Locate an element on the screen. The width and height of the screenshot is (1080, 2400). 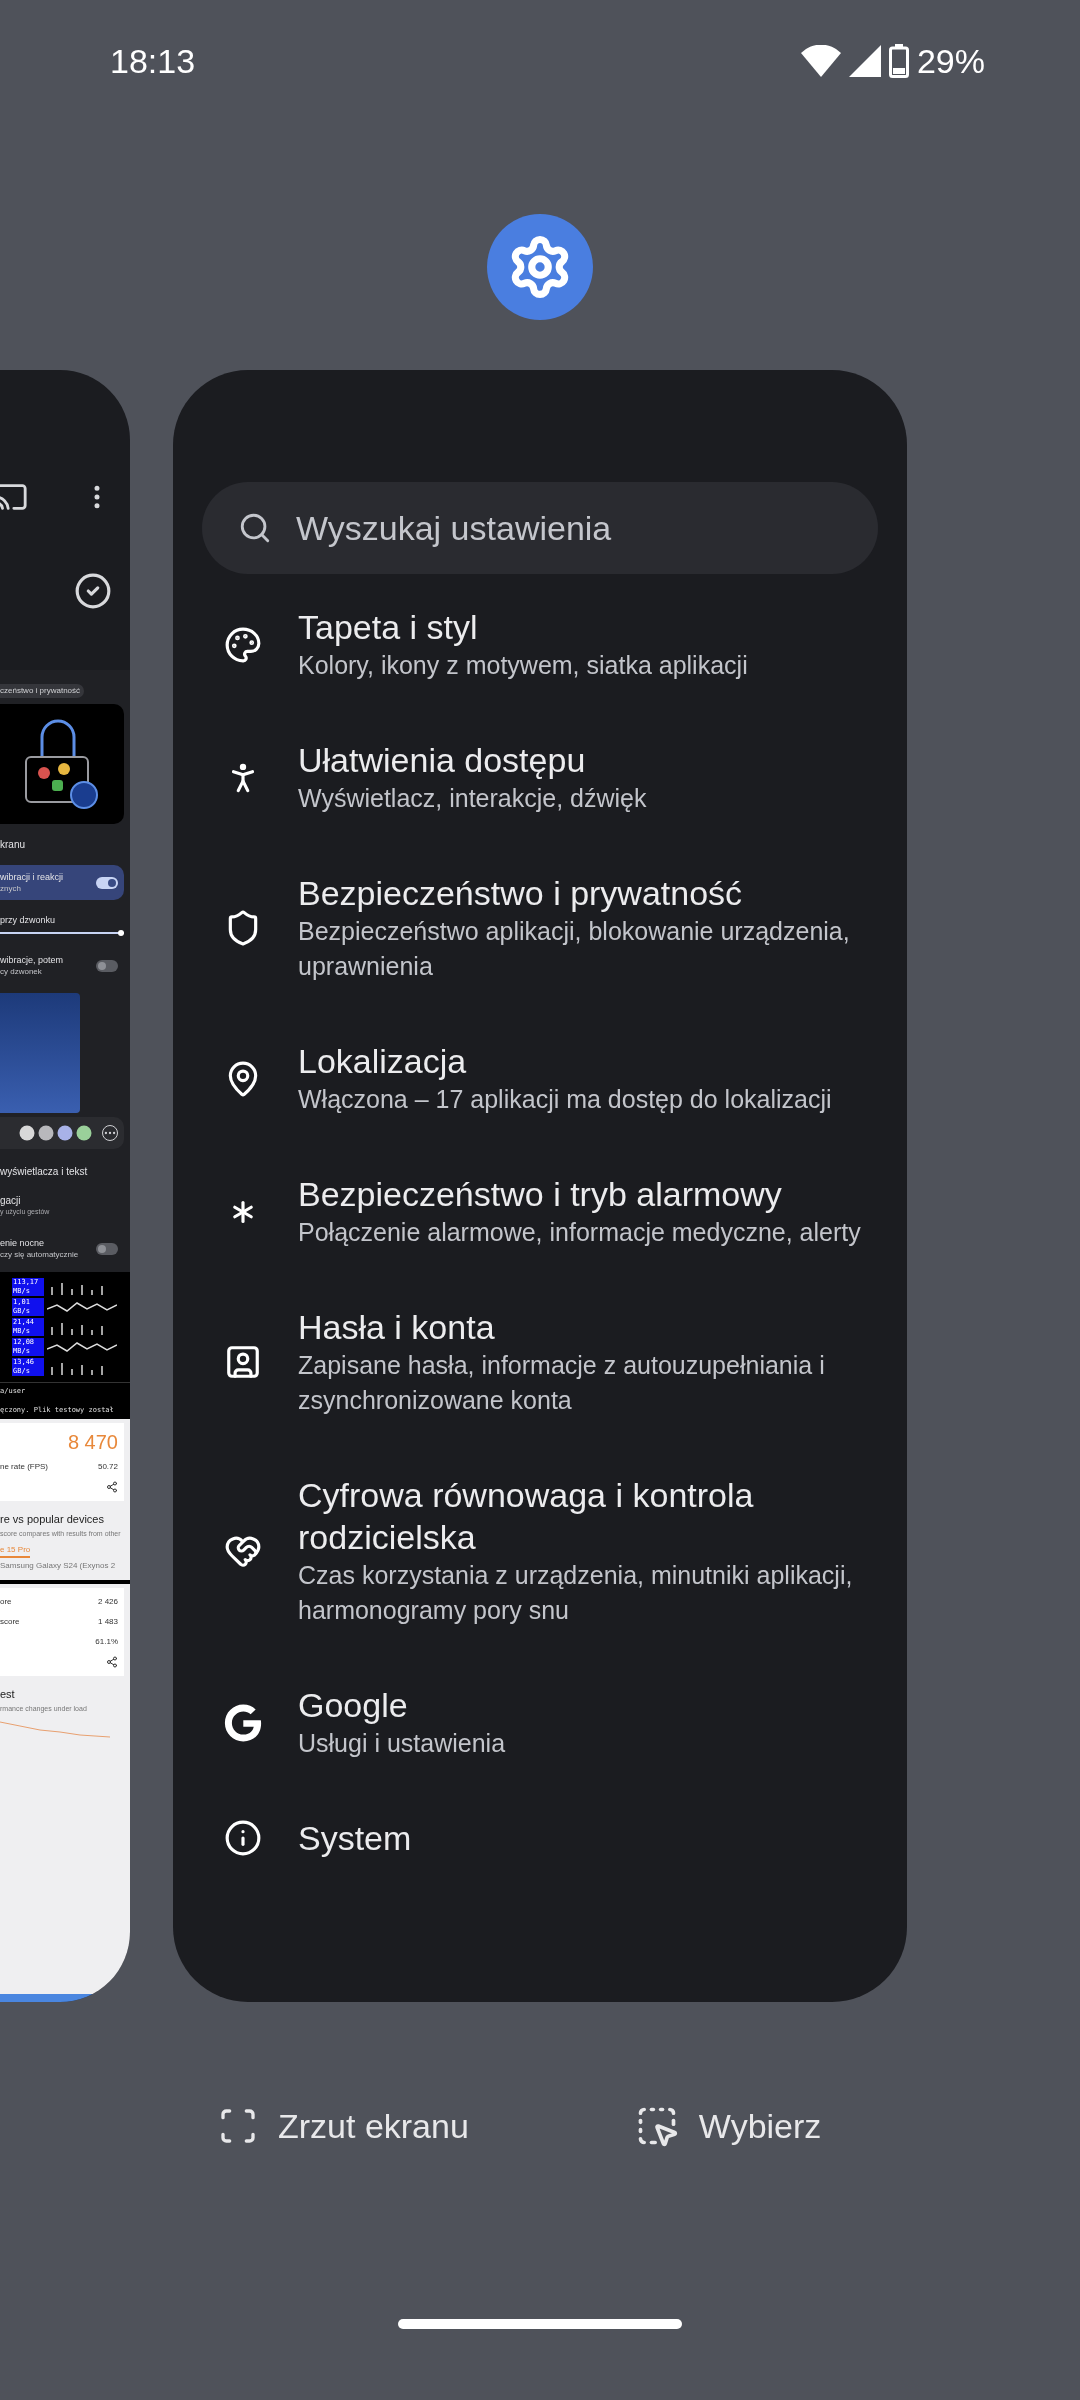
signal-icon is located at coordinates (864, 61).